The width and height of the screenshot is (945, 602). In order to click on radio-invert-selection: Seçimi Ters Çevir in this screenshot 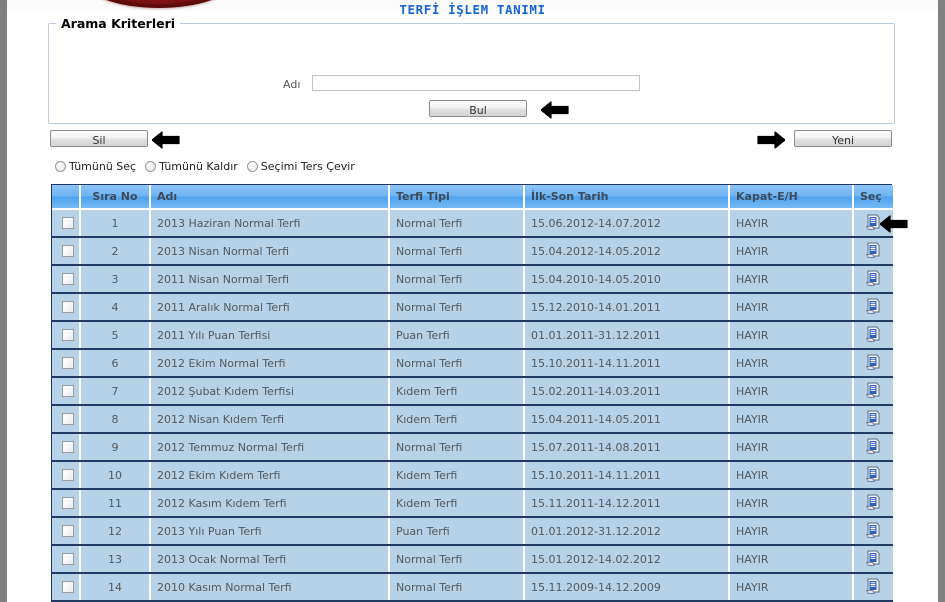, I will do `click(300, 166)`.